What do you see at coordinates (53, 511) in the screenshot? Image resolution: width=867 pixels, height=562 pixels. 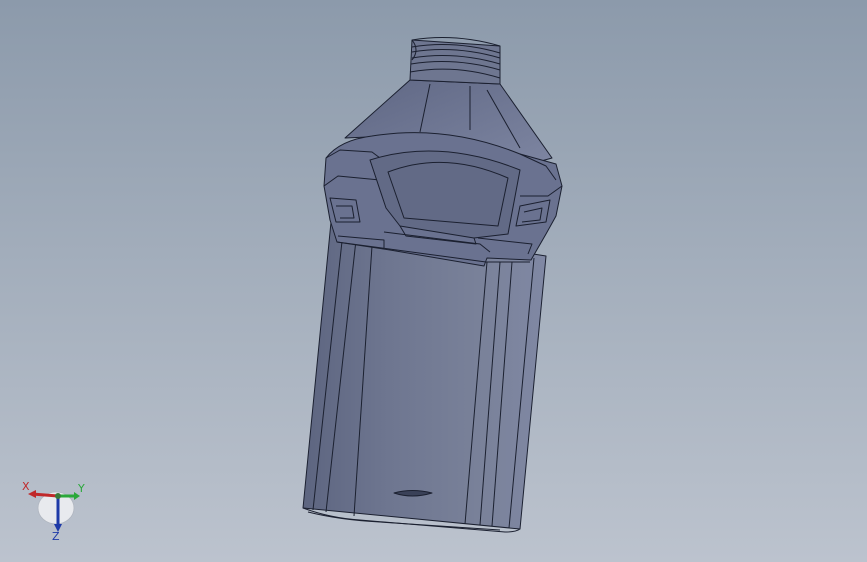 I see `orientation-triad: X Y Z` at bounding box center [53, 511].